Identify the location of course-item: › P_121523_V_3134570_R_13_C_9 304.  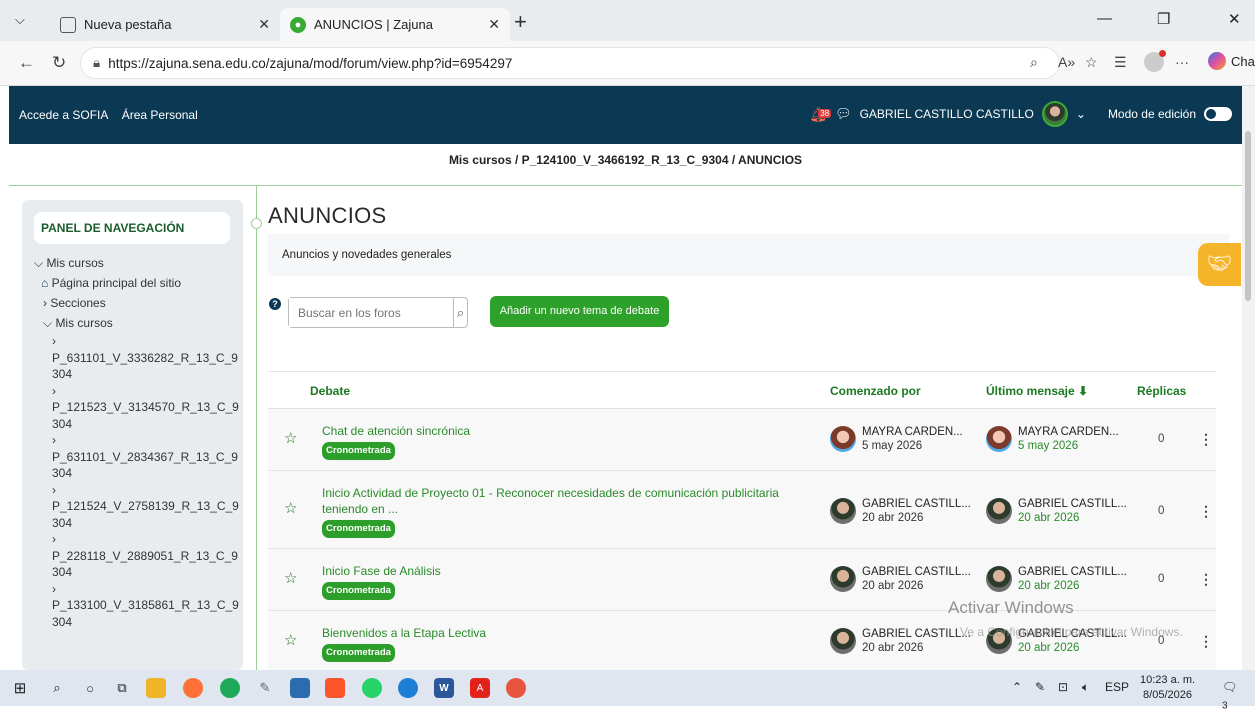
(136, 408).